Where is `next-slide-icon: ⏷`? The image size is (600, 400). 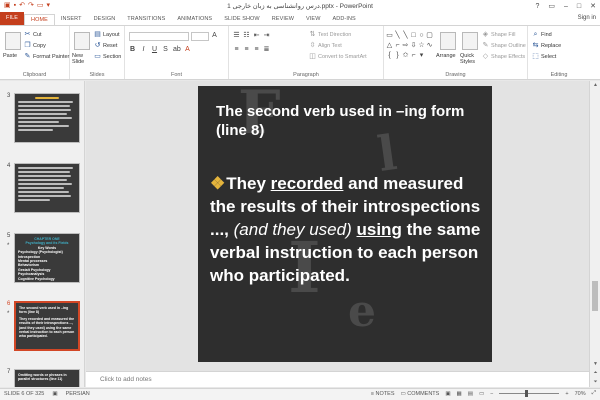
next-slide-icon: ⏷ is located at coordinates (595, 382).